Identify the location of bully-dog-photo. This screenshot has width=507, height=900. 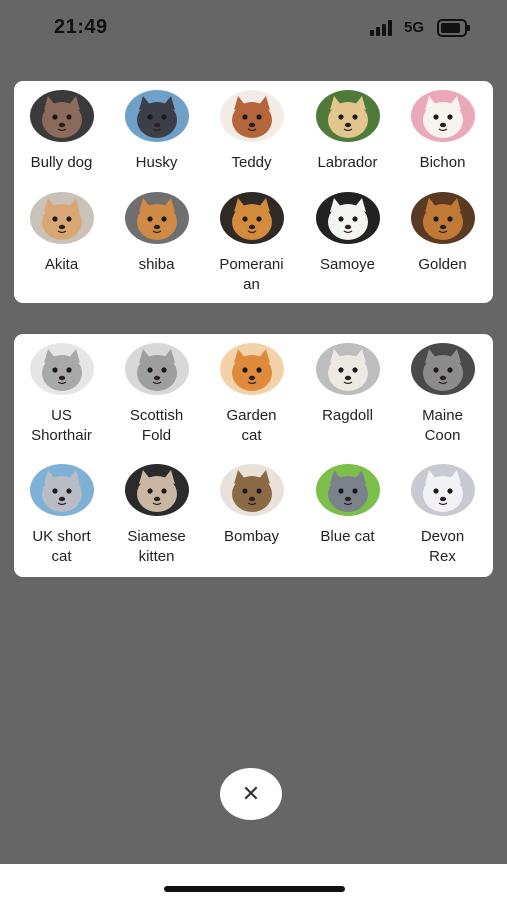
(61, 116).